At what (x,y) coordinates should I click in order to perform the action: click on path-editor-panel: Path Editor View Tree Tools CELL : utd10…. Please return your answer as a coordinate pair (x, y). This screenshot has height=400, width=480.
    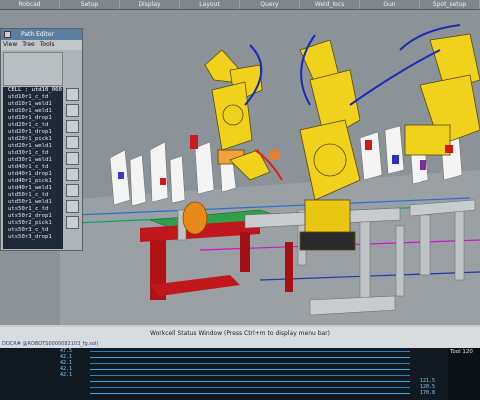
    Looking at the image, I should click on (41, 139).